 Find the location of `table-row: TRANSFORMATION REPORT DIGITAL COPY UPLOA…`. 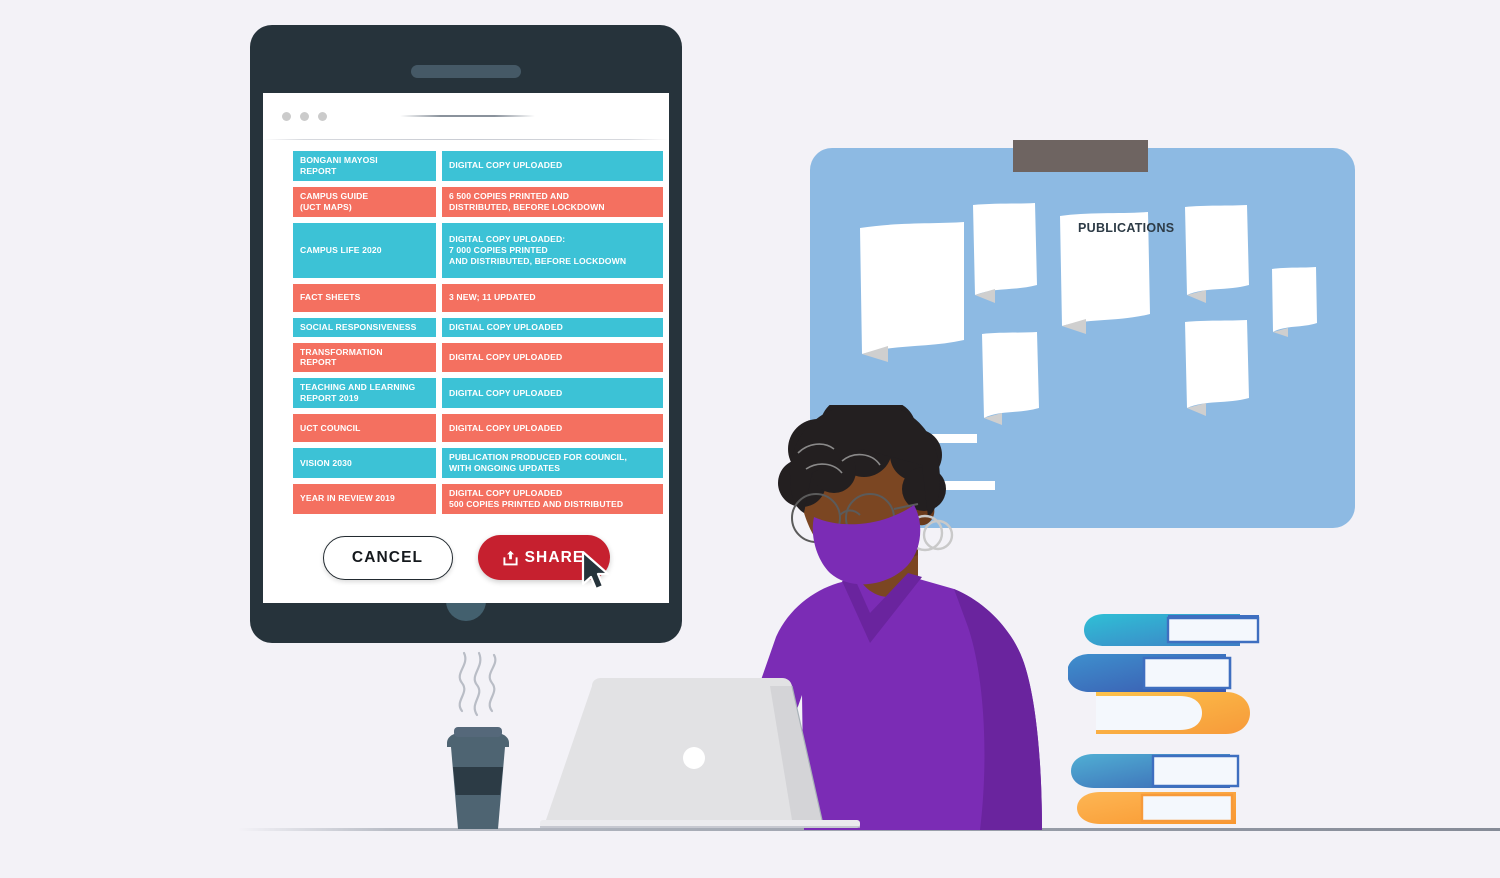

table-row: TRANSFORMATION REPORT DIGITAL COPY UPLOA… is located at coordinates (478, 357).